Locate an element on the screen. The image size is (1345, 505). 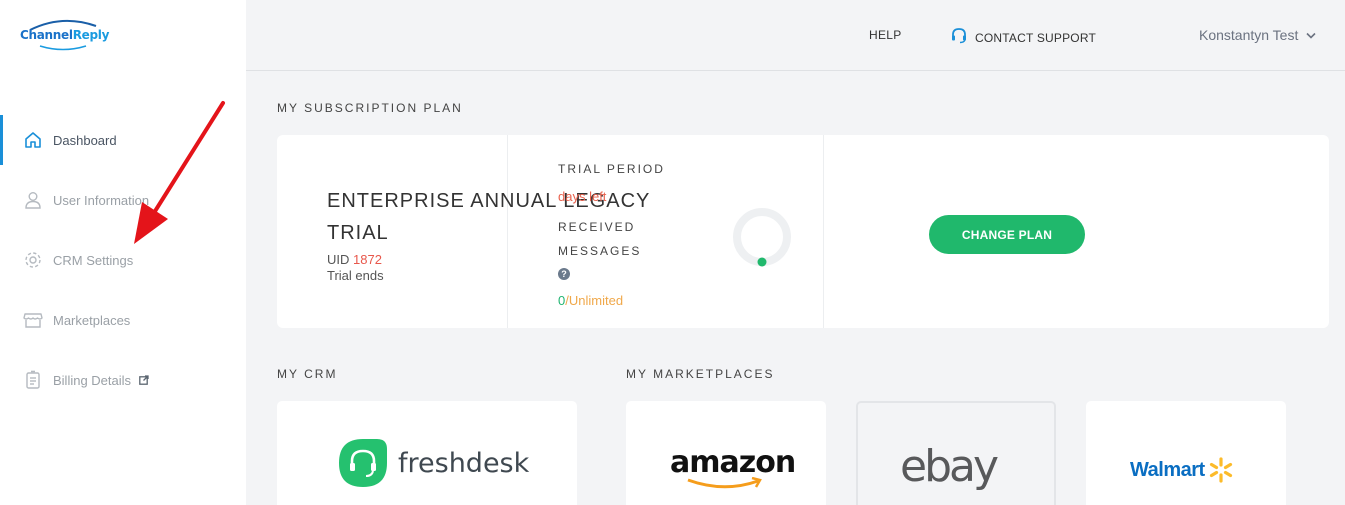
walmart-wordmark: Walmart is located at coordinates (1167, 469).